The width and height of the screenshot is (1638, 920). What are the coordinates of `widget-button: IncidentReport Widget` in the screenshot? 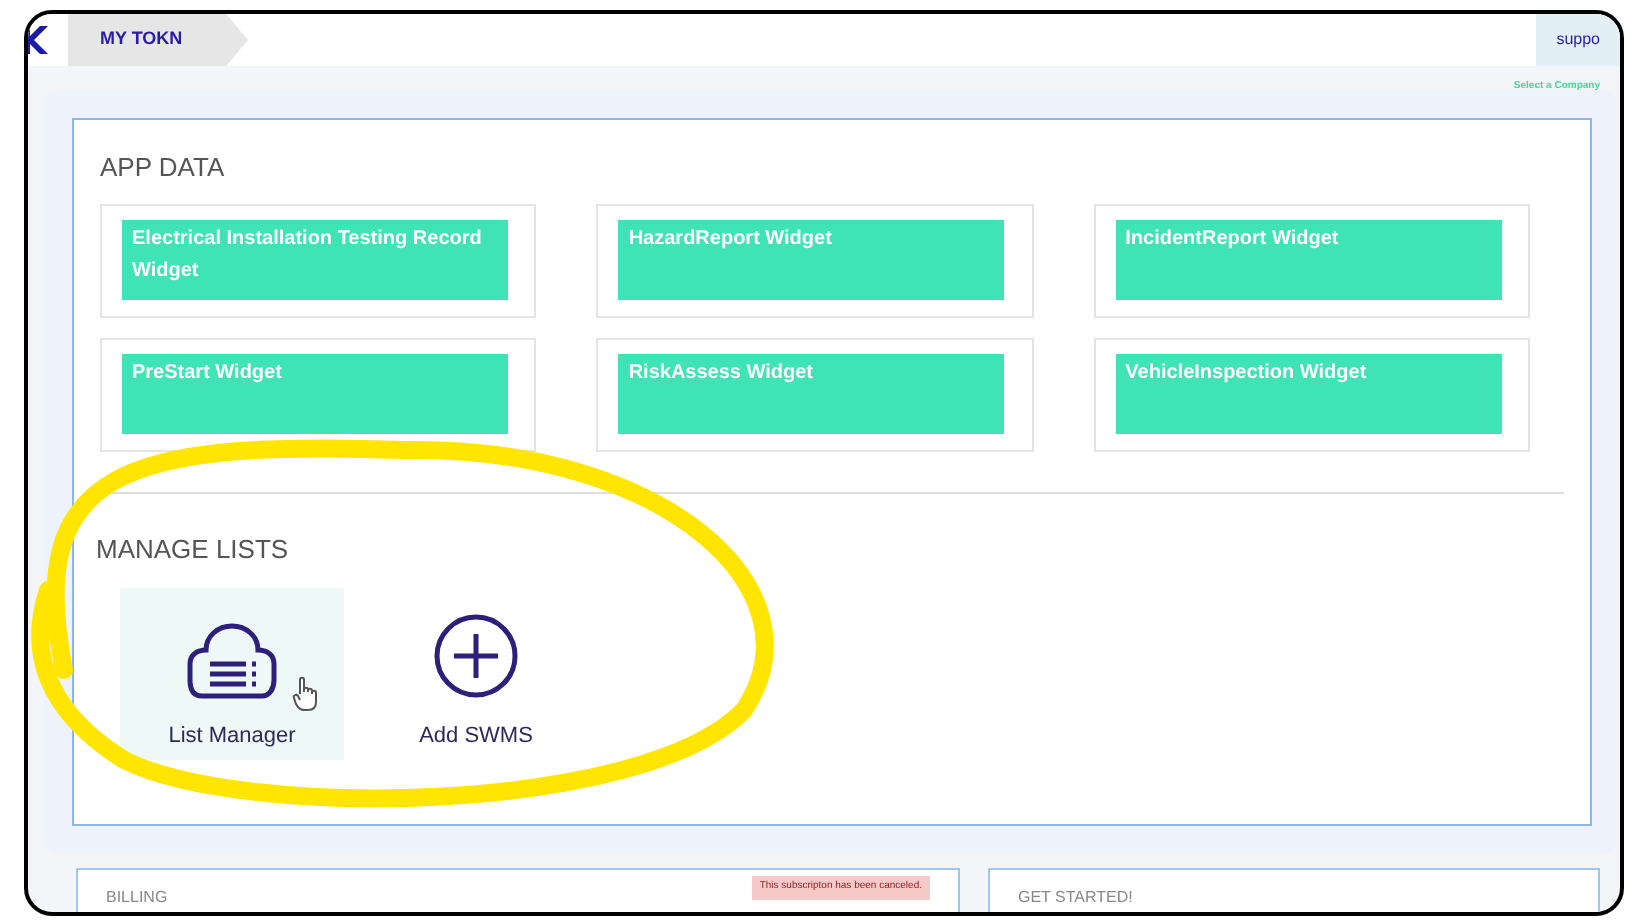 It's located at (1308, 259).